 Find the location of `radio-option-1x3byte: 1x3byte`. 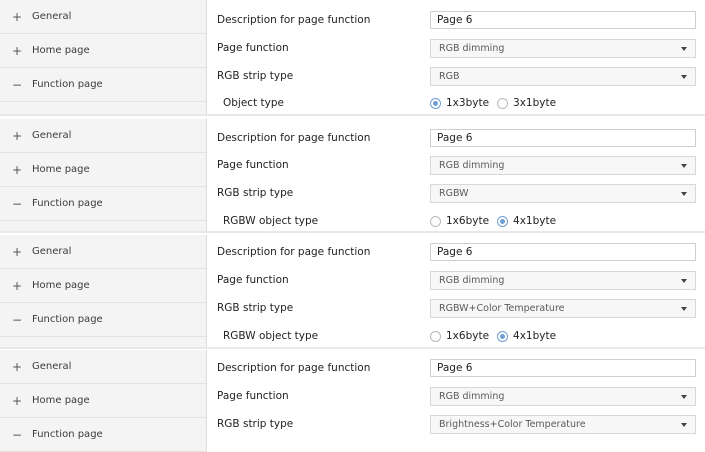

radio-option-1x3byte: 1x3byte is located at coordinates (459, 103).